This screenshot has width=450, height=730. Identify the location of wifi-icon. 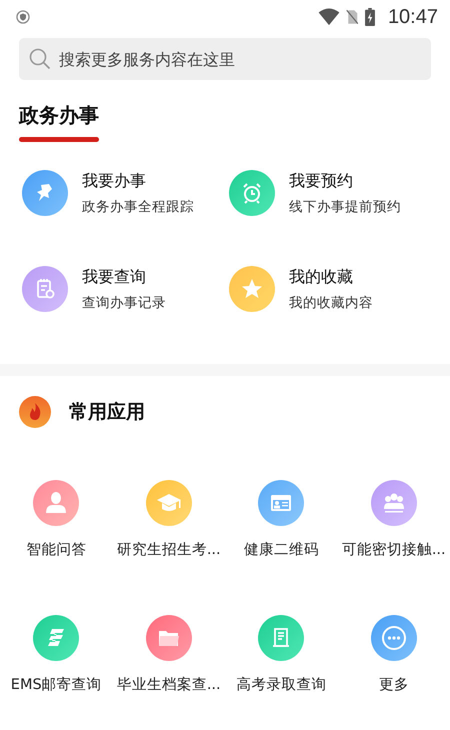
(329, 17).